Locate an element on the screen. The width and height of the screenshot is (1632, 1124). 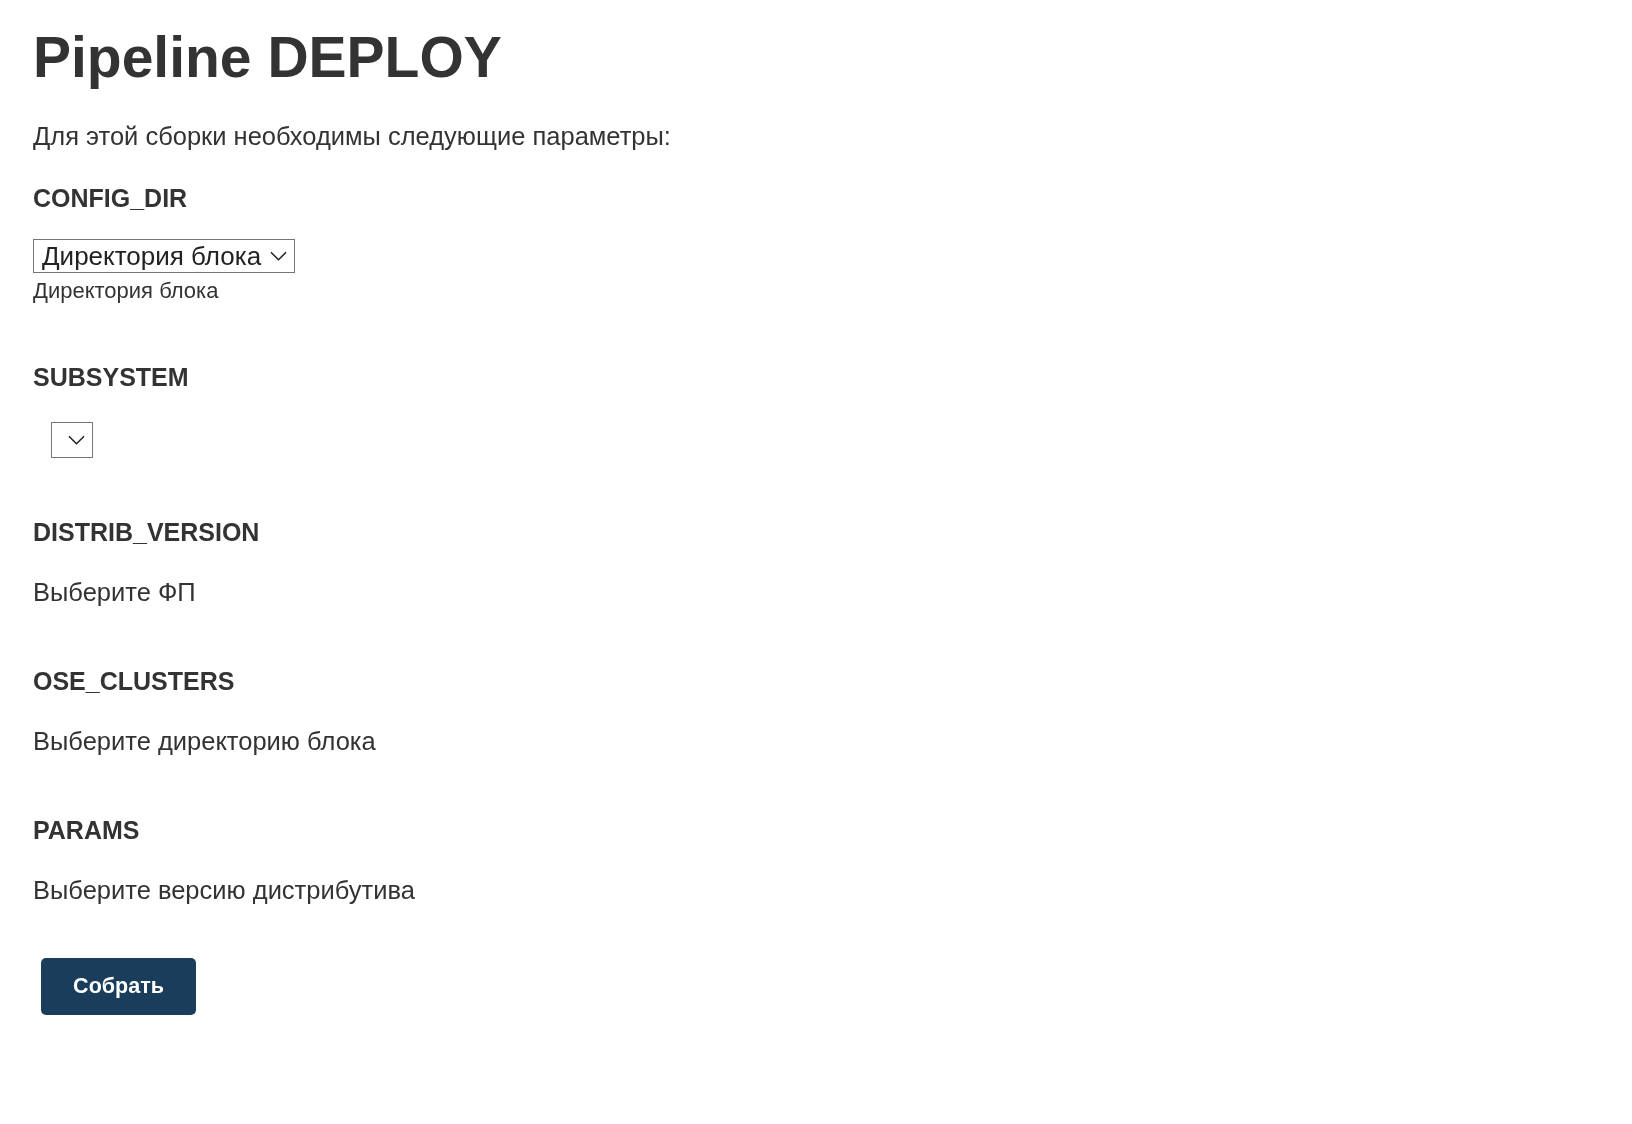
parameter-label: CONFIG_DIR is located at coordinates (110, 198).